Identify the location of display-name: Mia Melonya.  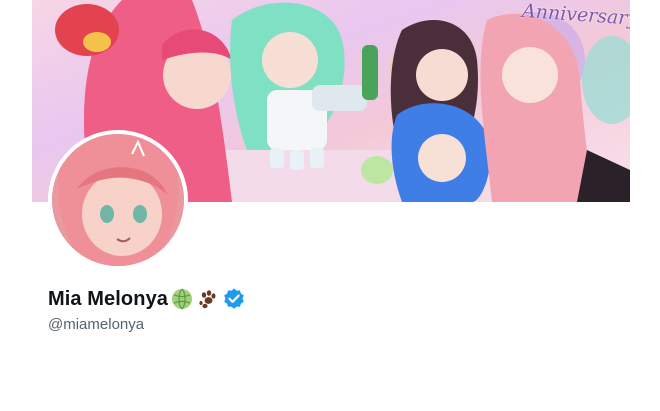
(108, 298).